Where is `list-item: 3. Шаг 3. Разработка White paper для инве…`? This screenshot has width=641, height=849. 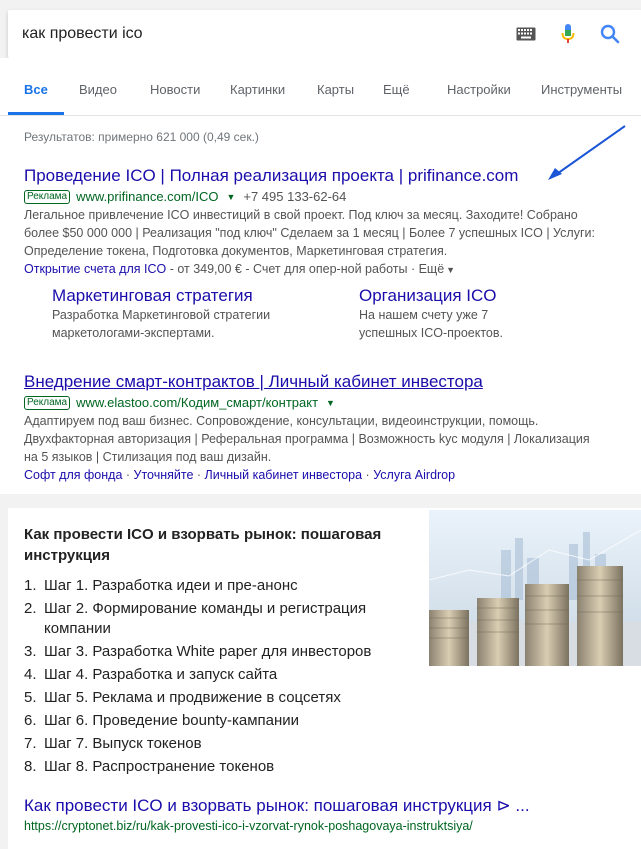
list-item: 3. Шаг 3. Разработка White paper для инве… is located at coordinates (198, 651).